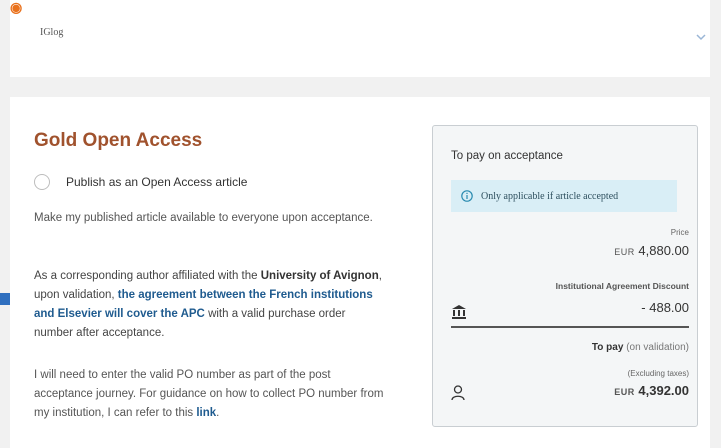  What do you see at coordinates (624, 392) in the screenshot?
I see `total-currency: EUR` at bounding box center [624, 392].